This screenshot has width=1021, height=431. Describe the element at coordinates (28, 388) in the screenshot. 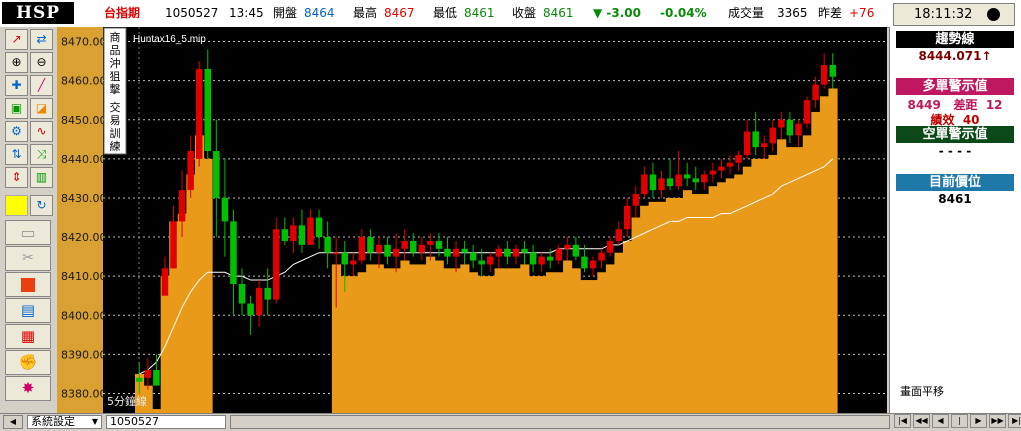

I see `burst-icon: ✸` at that location.